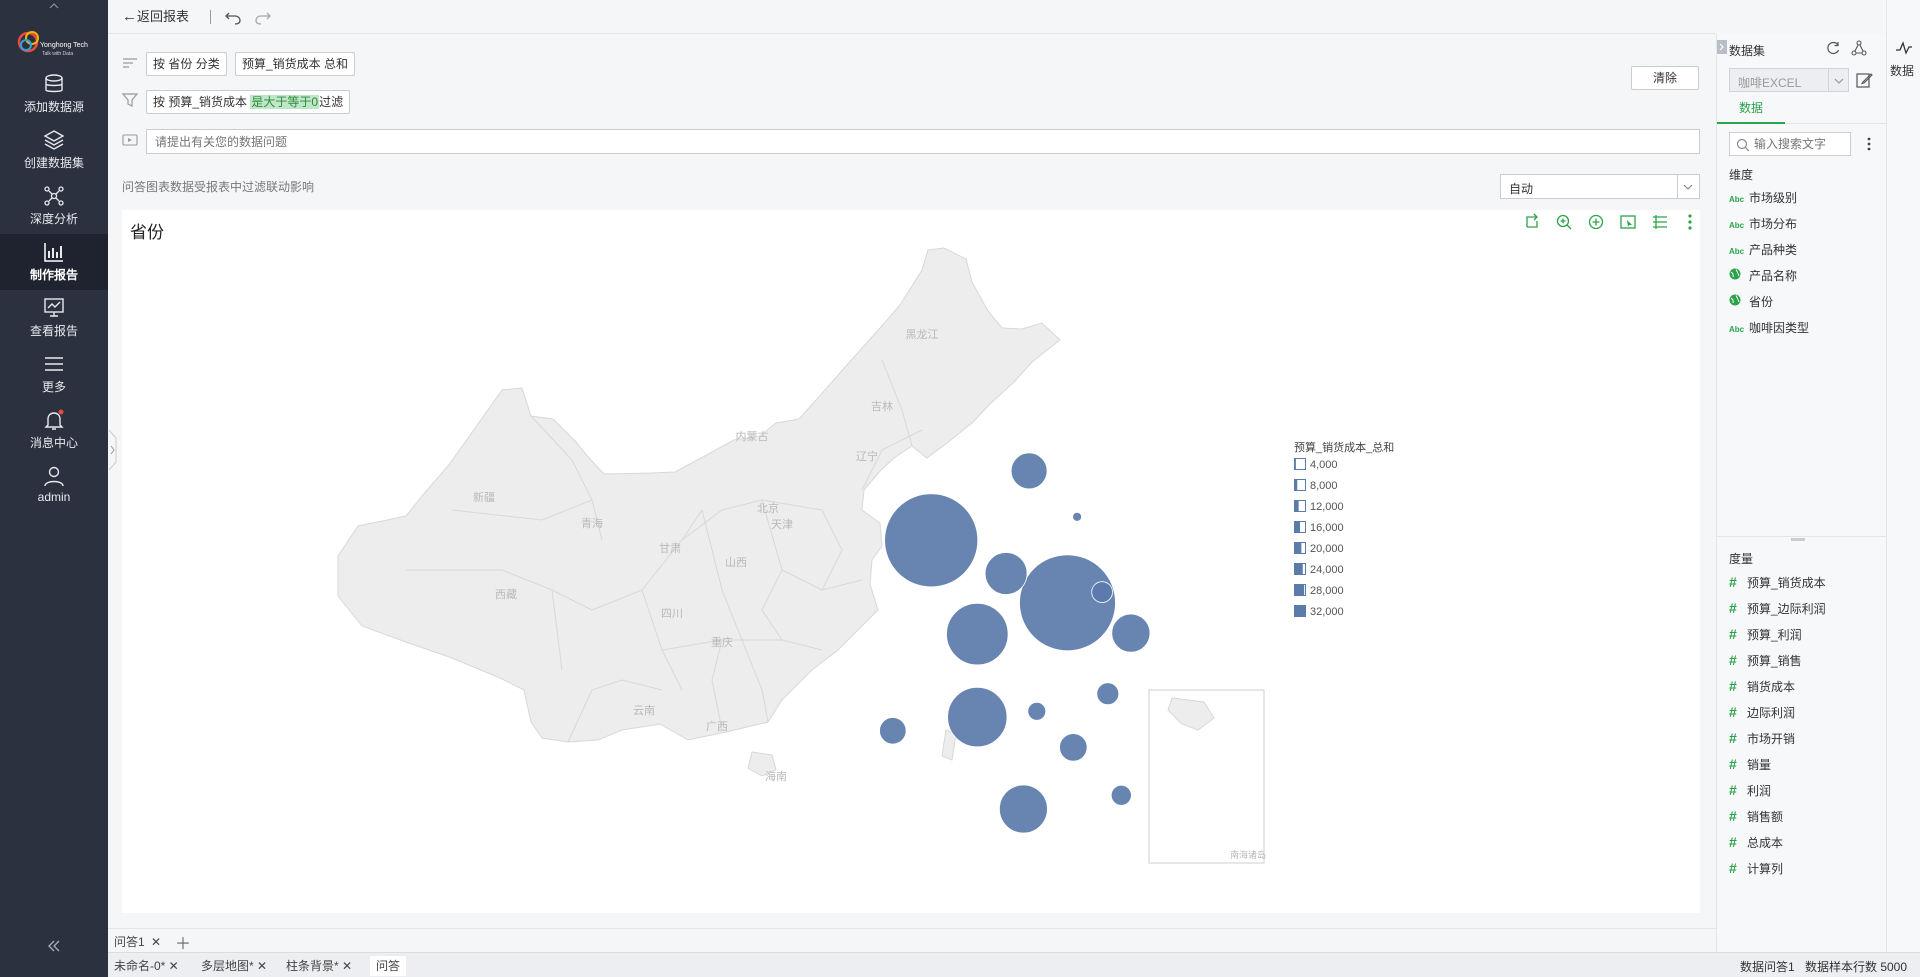 The image size is (1920, 977). What do you see at coordinates (263, 17) in the screenshot?
I see `redo-icon` at bounding box center [263, 17].